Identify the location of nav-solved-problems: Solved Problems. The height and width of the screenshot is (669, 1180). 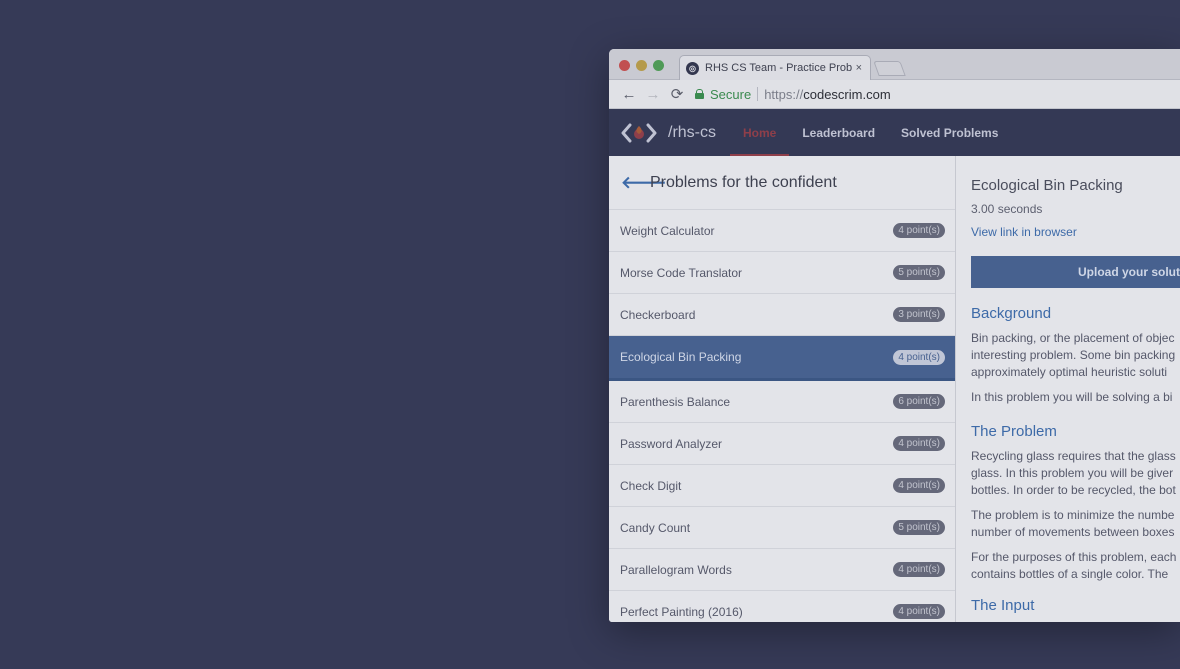
(949, 132).